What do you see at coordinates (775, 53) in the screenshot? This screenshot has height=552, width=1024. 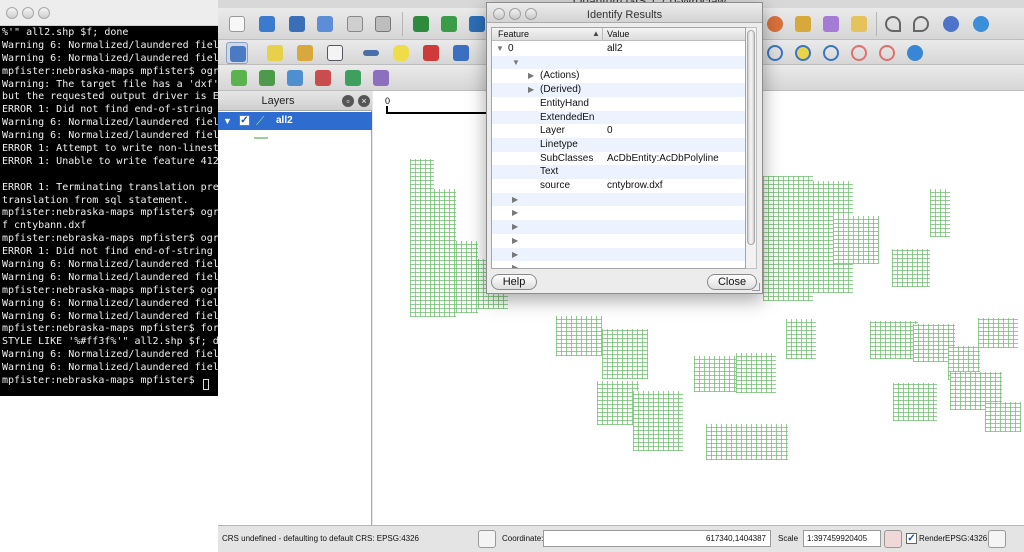 I see `zoom-in-button` at bounding box center [775, 53].